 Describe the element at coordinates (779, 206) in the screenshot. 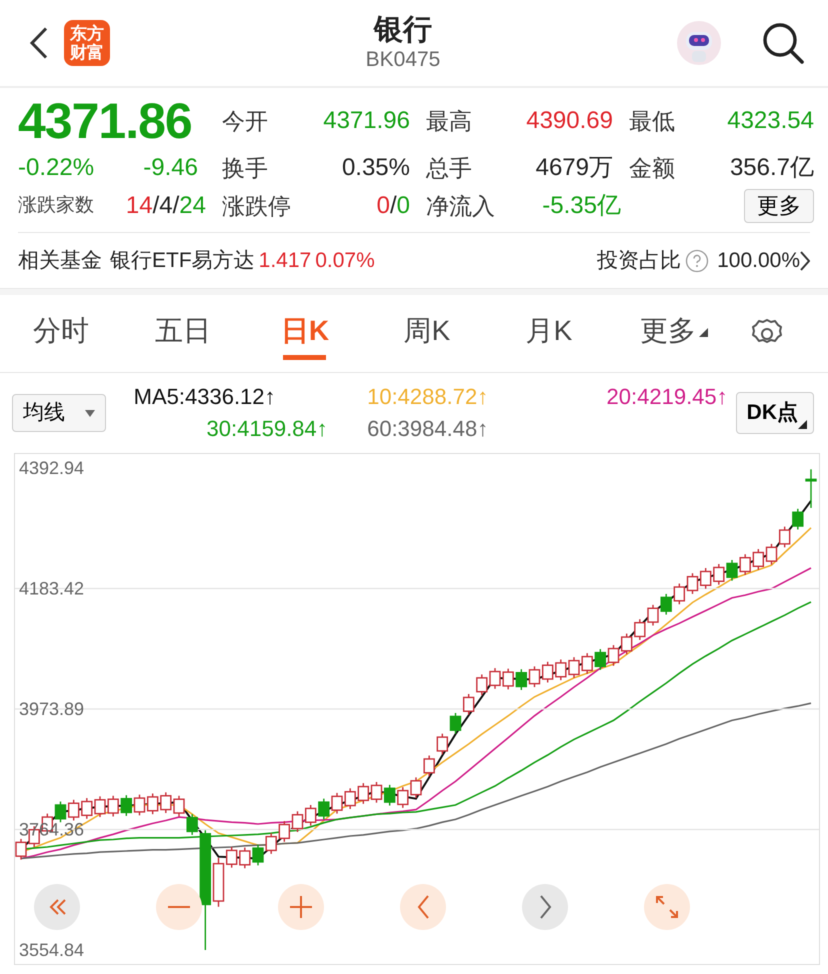

I see `more-button: 更多` at that location.